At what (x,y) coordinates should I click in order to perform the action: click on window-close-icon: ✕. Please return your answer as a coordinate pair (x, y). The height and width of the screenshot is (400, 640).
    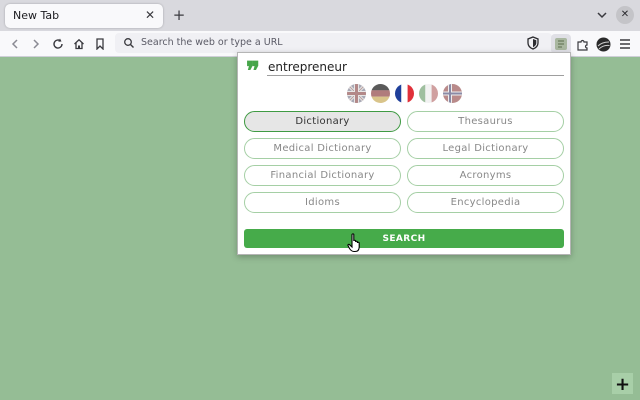
    Looking at the image, I should click on (625, 15).